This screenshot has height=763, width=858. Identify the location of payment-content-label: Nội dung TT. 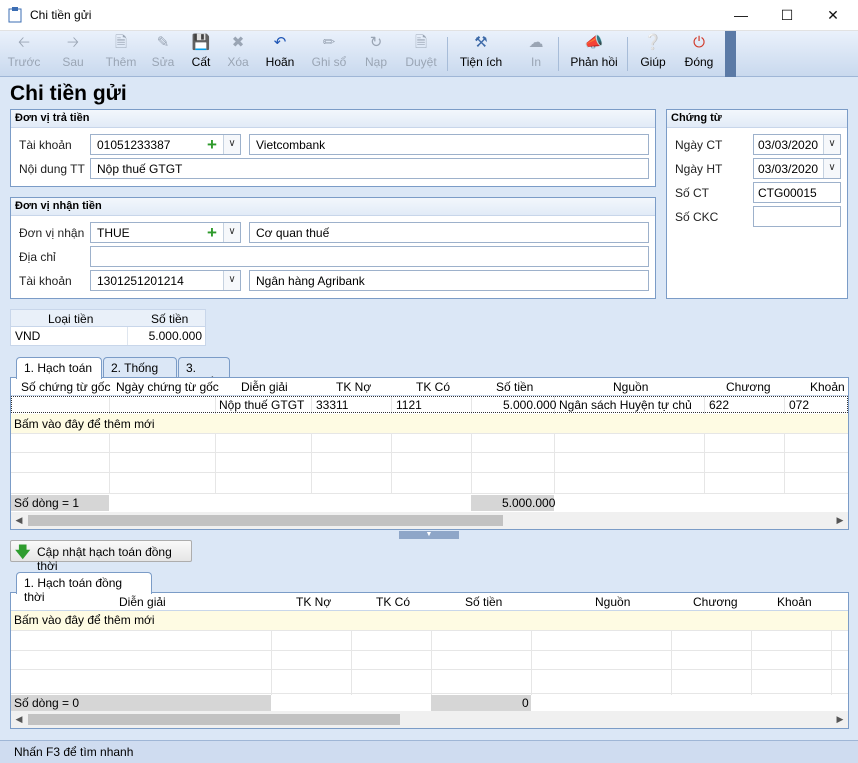
(52, 169).